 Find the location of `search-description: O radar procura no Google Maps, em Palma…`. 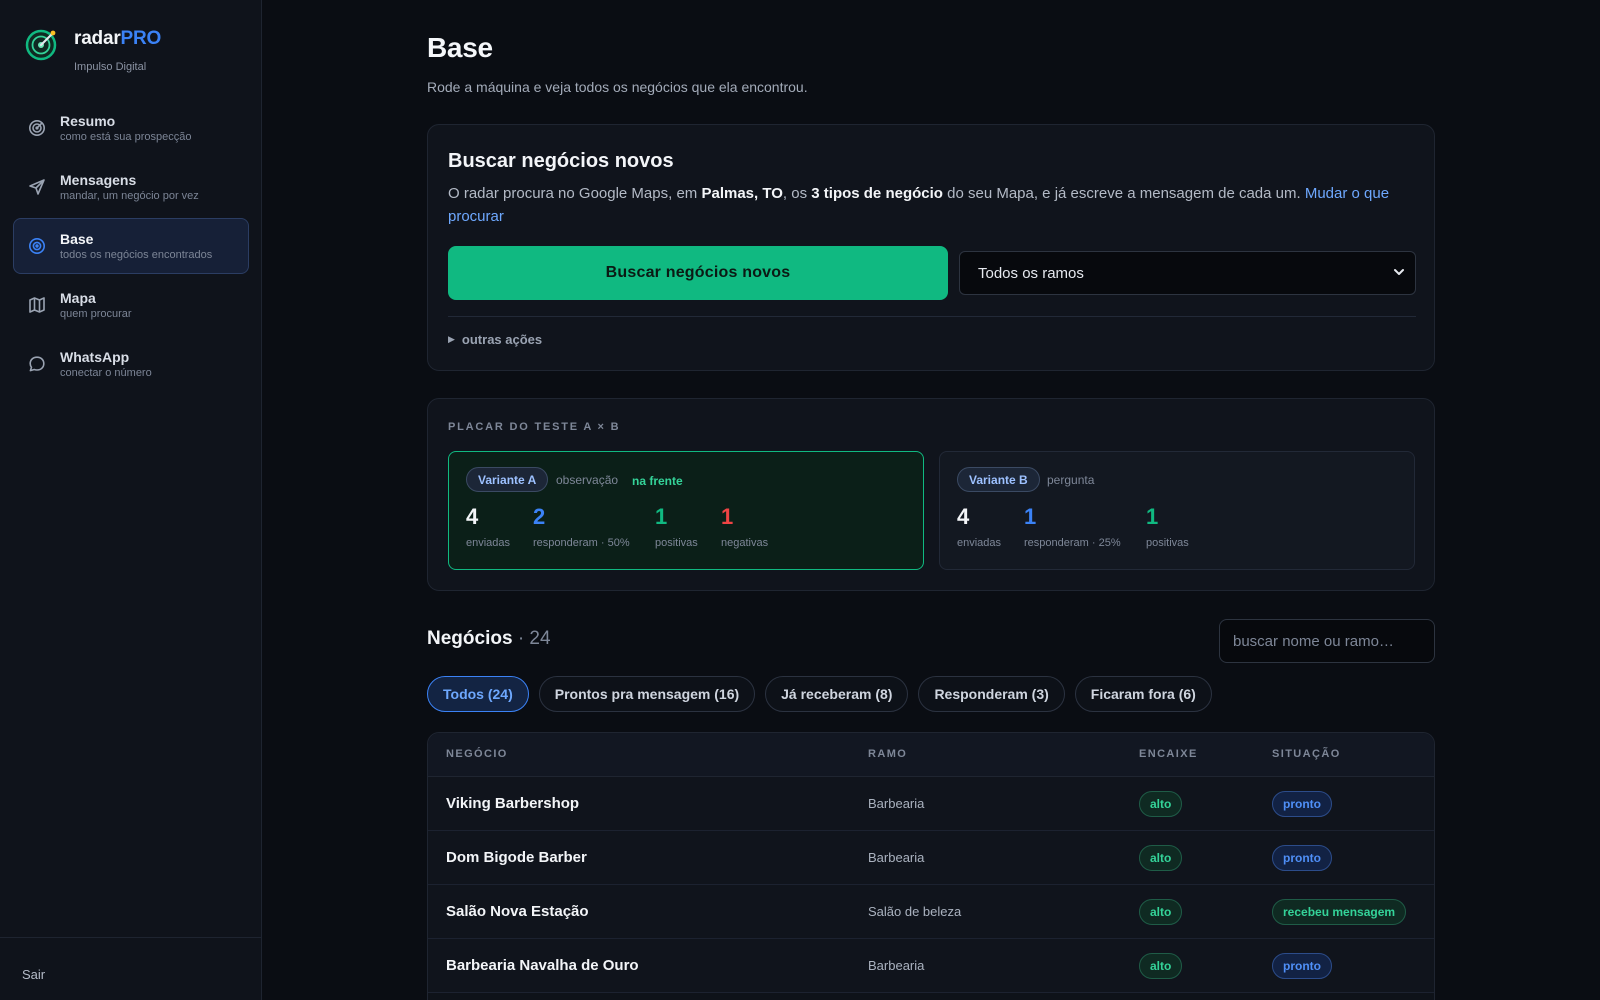

search-description: O radar procura no Google Maps, em Palma… is located at coordinates (923, 205).